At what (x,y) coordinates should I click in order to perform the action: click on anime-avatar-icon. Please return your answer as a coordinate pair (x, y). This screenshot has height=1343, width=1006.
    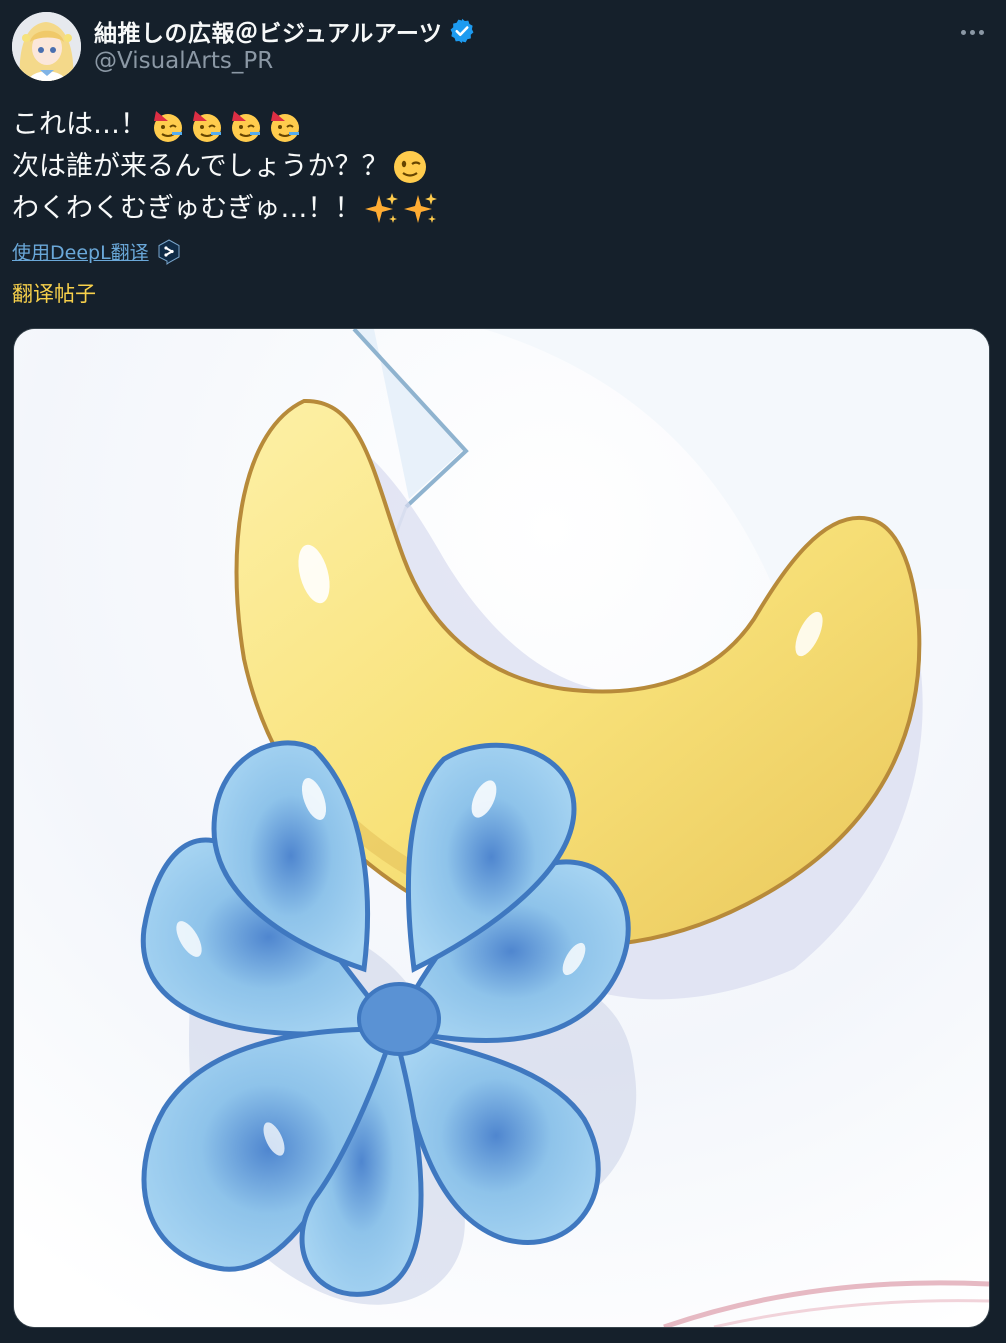
    Looking at the image, I should click on (46, 46).